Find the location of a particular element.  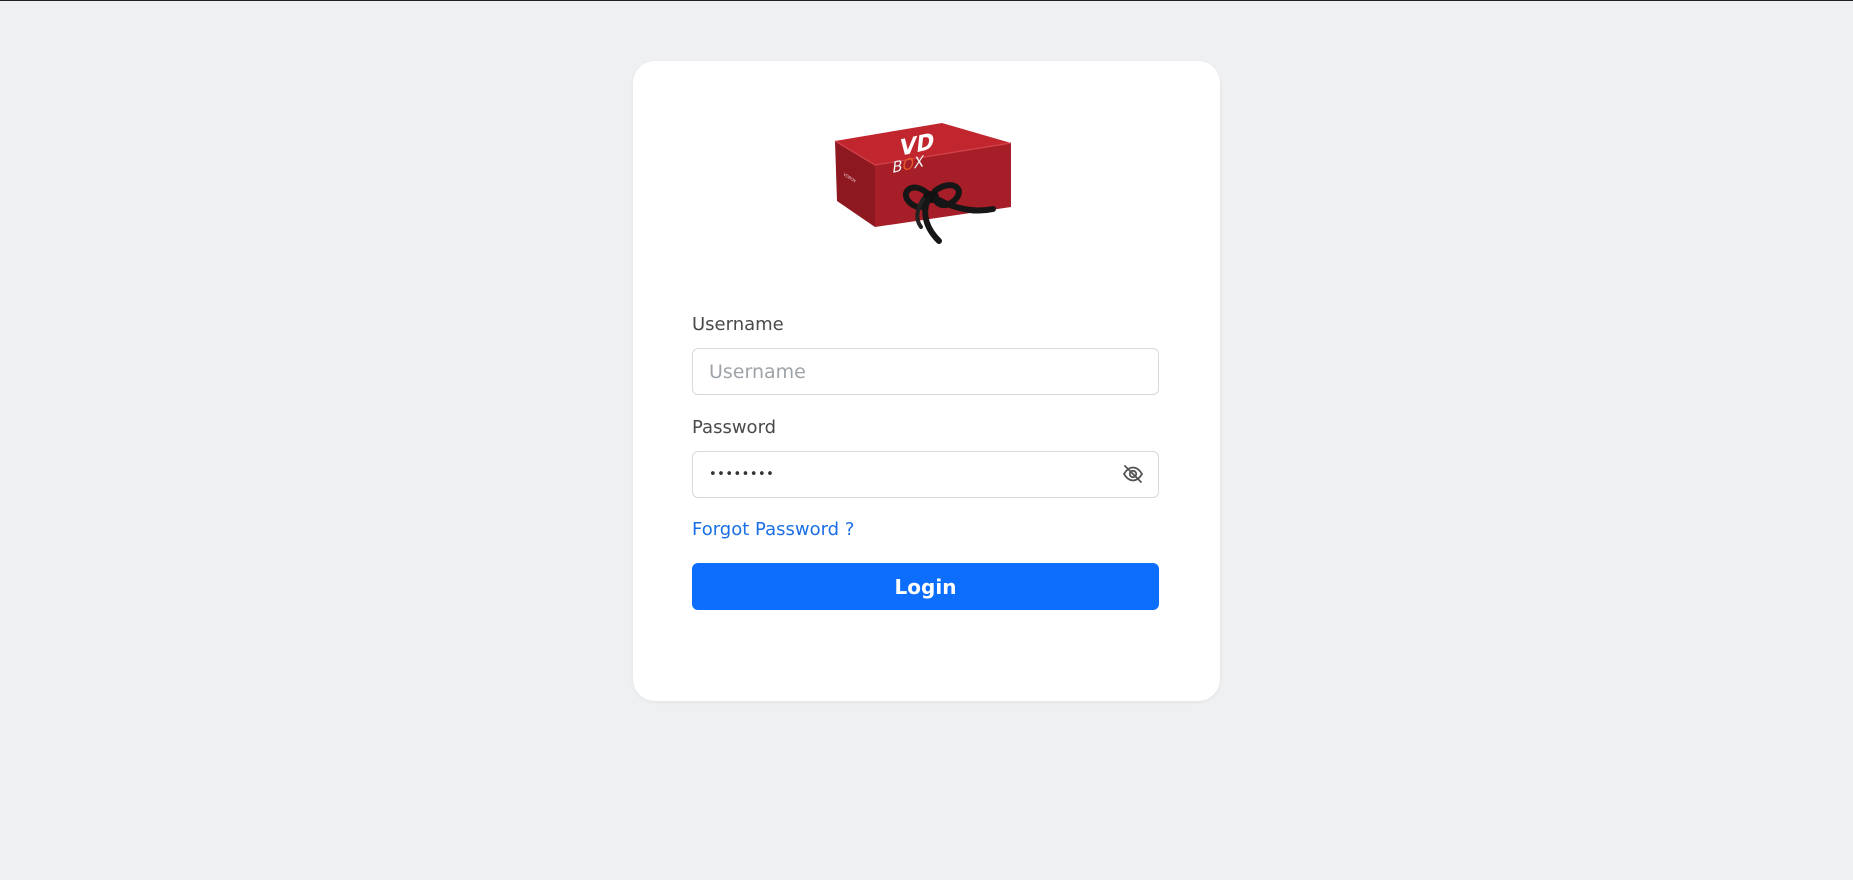

password-label: Password is located at coordinates (734, 427).